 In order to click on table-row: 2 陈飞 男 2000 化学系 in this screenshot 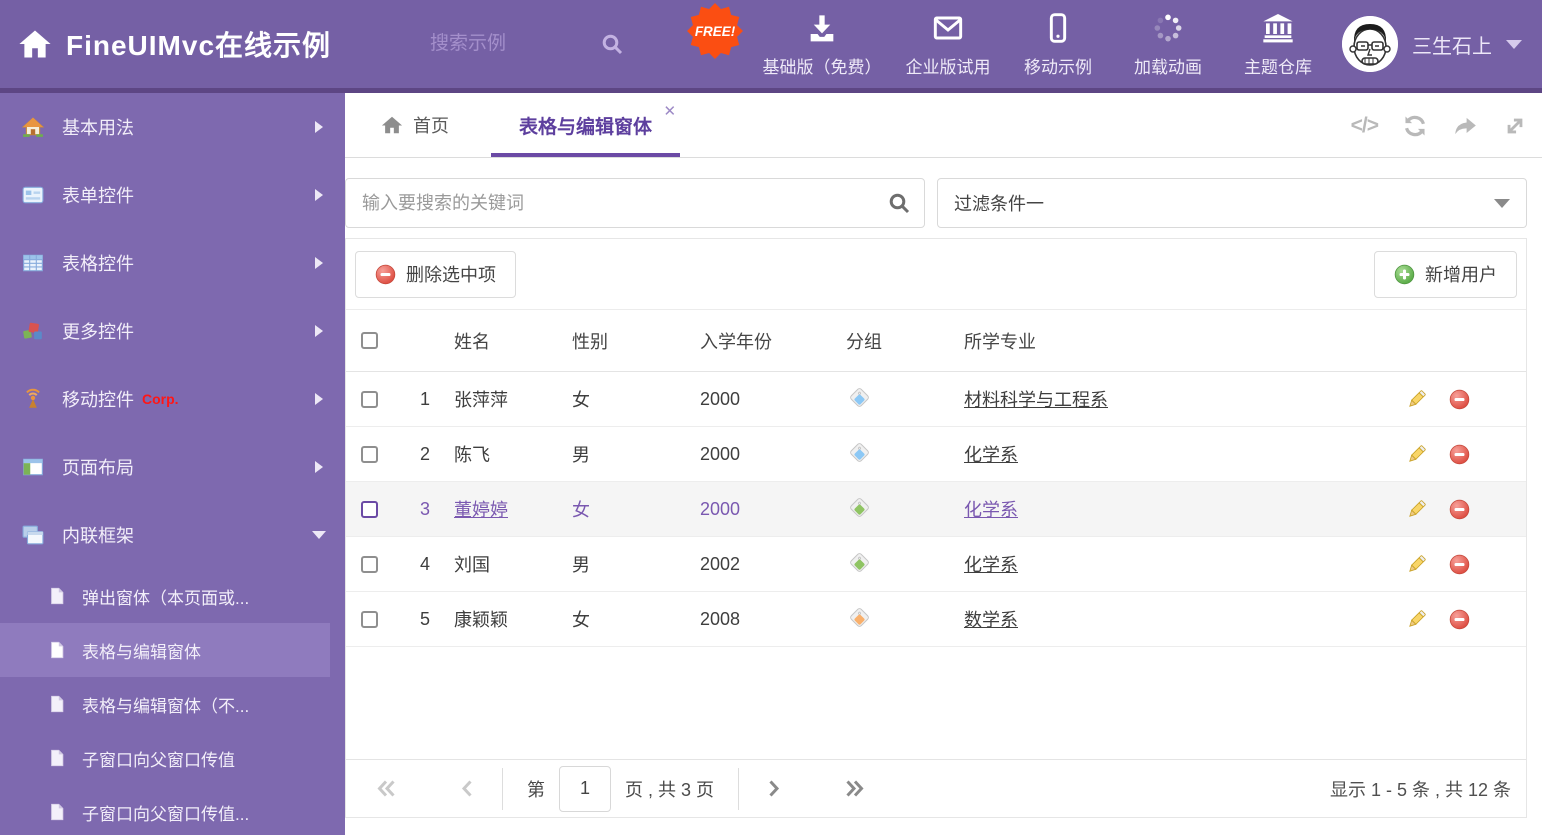, I will do `click(936, 454)`.